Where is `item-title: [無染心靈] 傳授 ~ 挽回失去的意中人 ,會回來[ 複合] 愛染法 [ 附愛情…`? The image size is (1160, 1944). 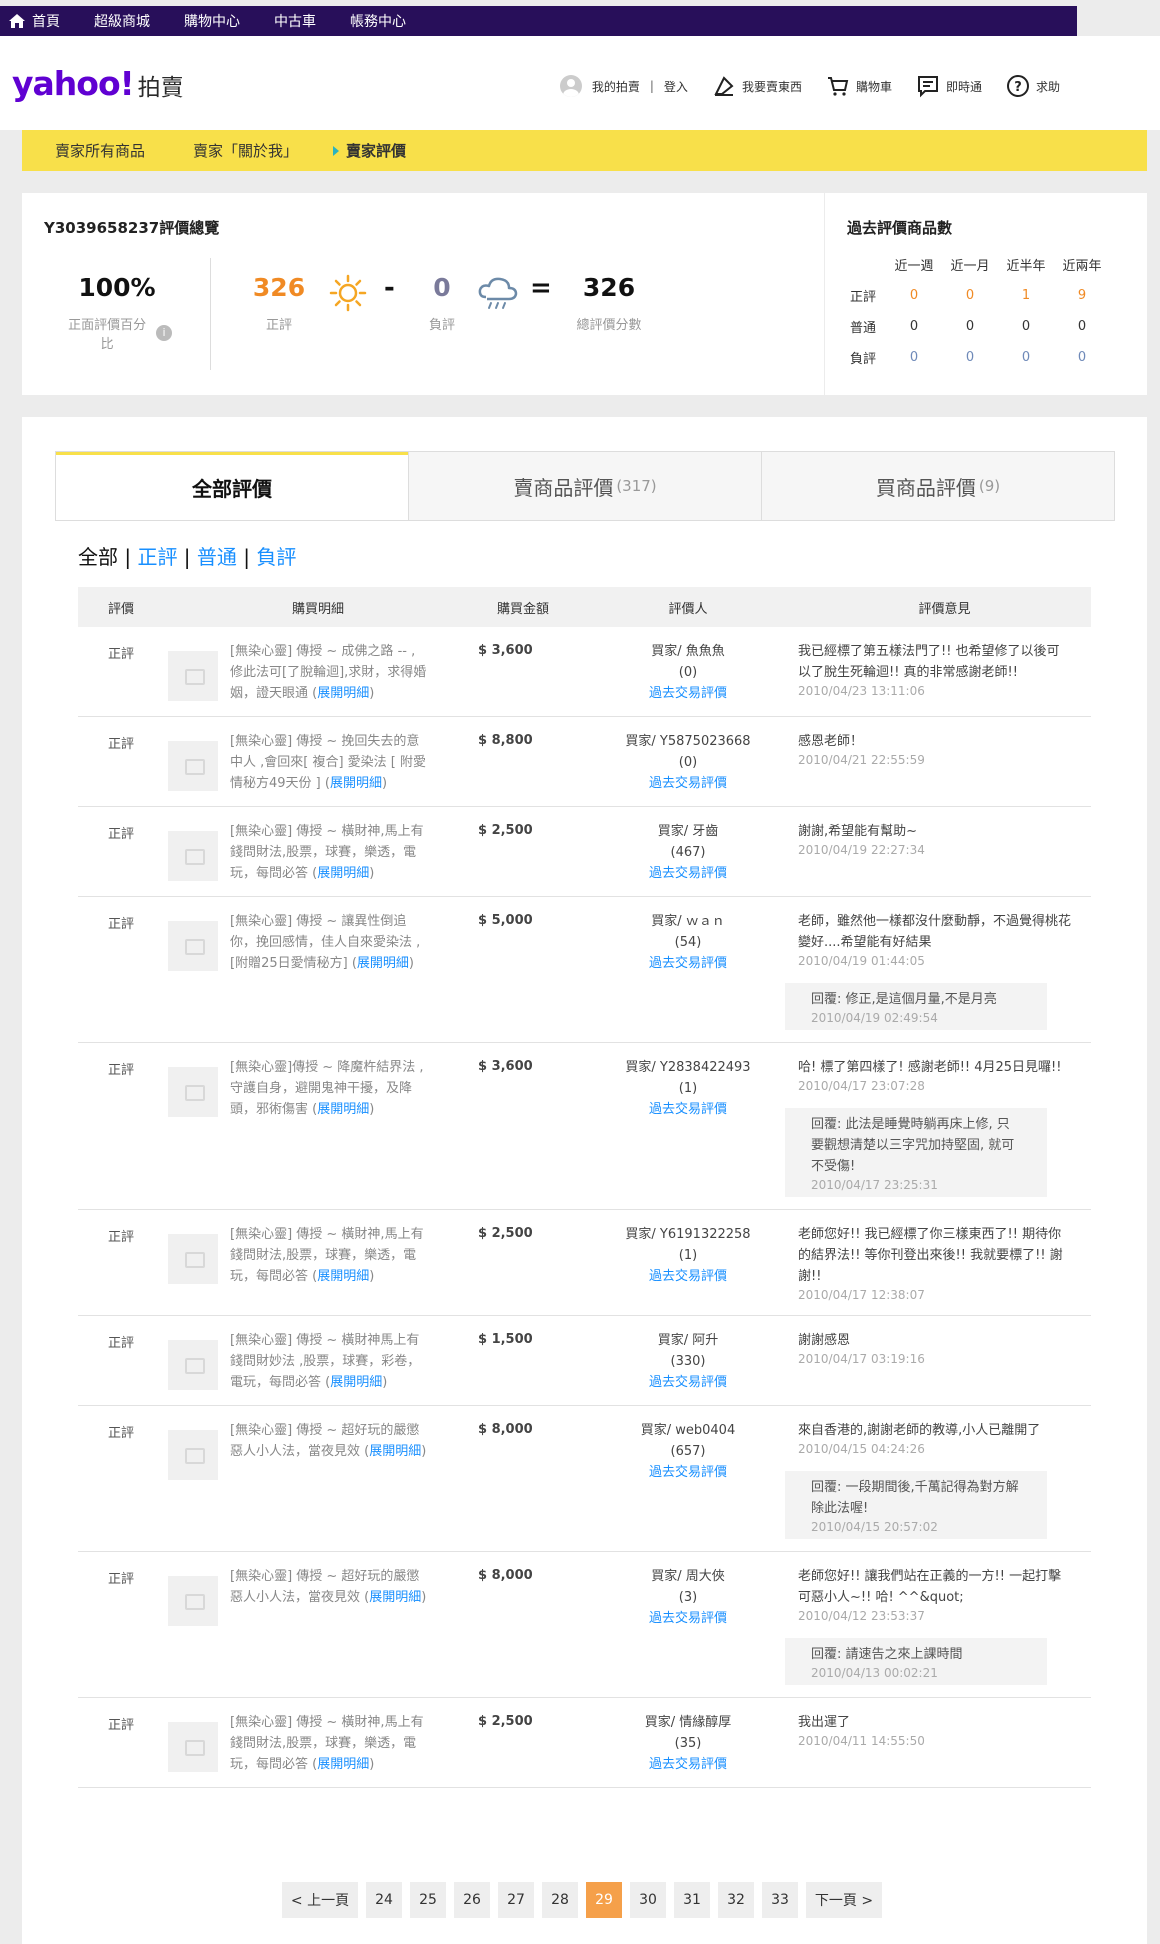
item-title: [無染心靈] 傳授 ~ 挽回失去的意中人 ,會回來[ 複合] 愛染法 [ 附愛情… is located at coordinates (328, 762).